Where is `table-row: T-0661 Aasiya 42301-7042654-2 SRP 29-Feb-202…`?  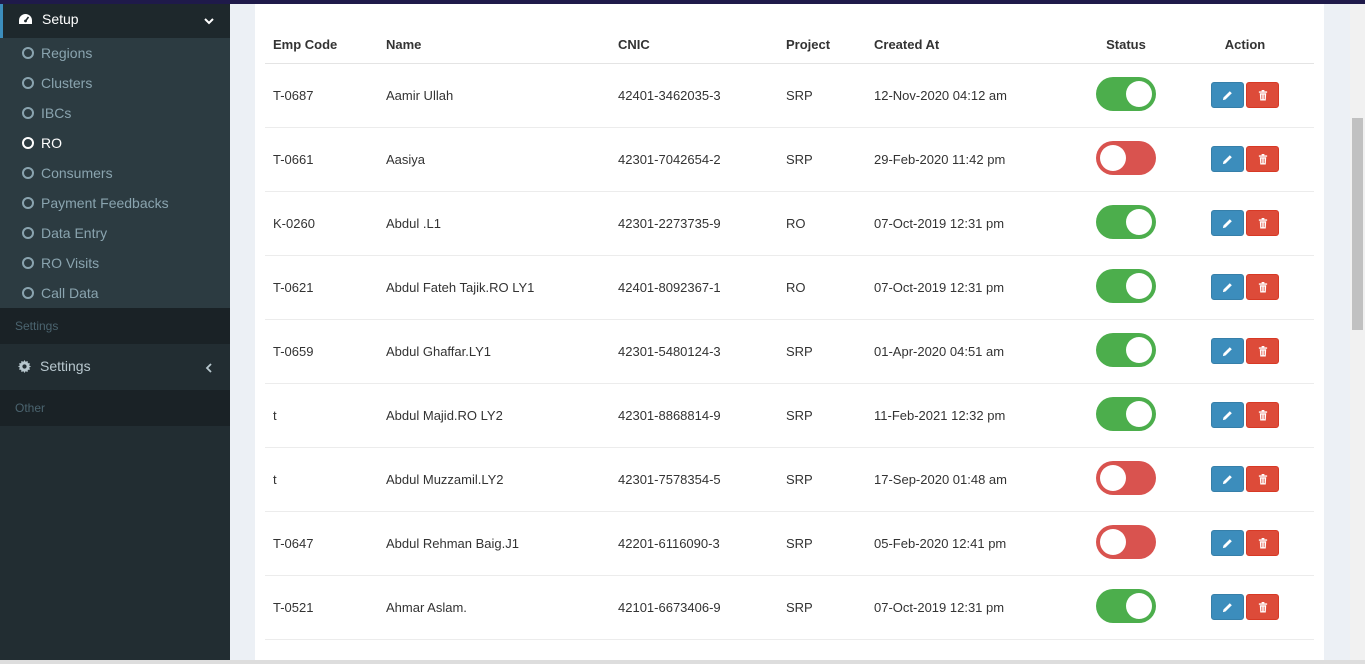 table-row: T-0661 Aasiya 42301-7042654-2 SRP 29-Feb-202… is located at coordinates (789, 159).